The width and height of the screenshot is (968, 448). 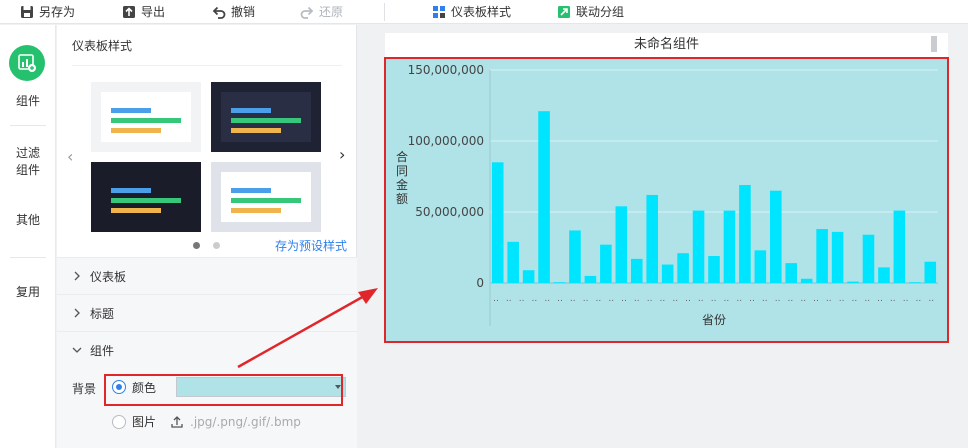 I want to click on carousel-dot, so click(x=216, y=245).